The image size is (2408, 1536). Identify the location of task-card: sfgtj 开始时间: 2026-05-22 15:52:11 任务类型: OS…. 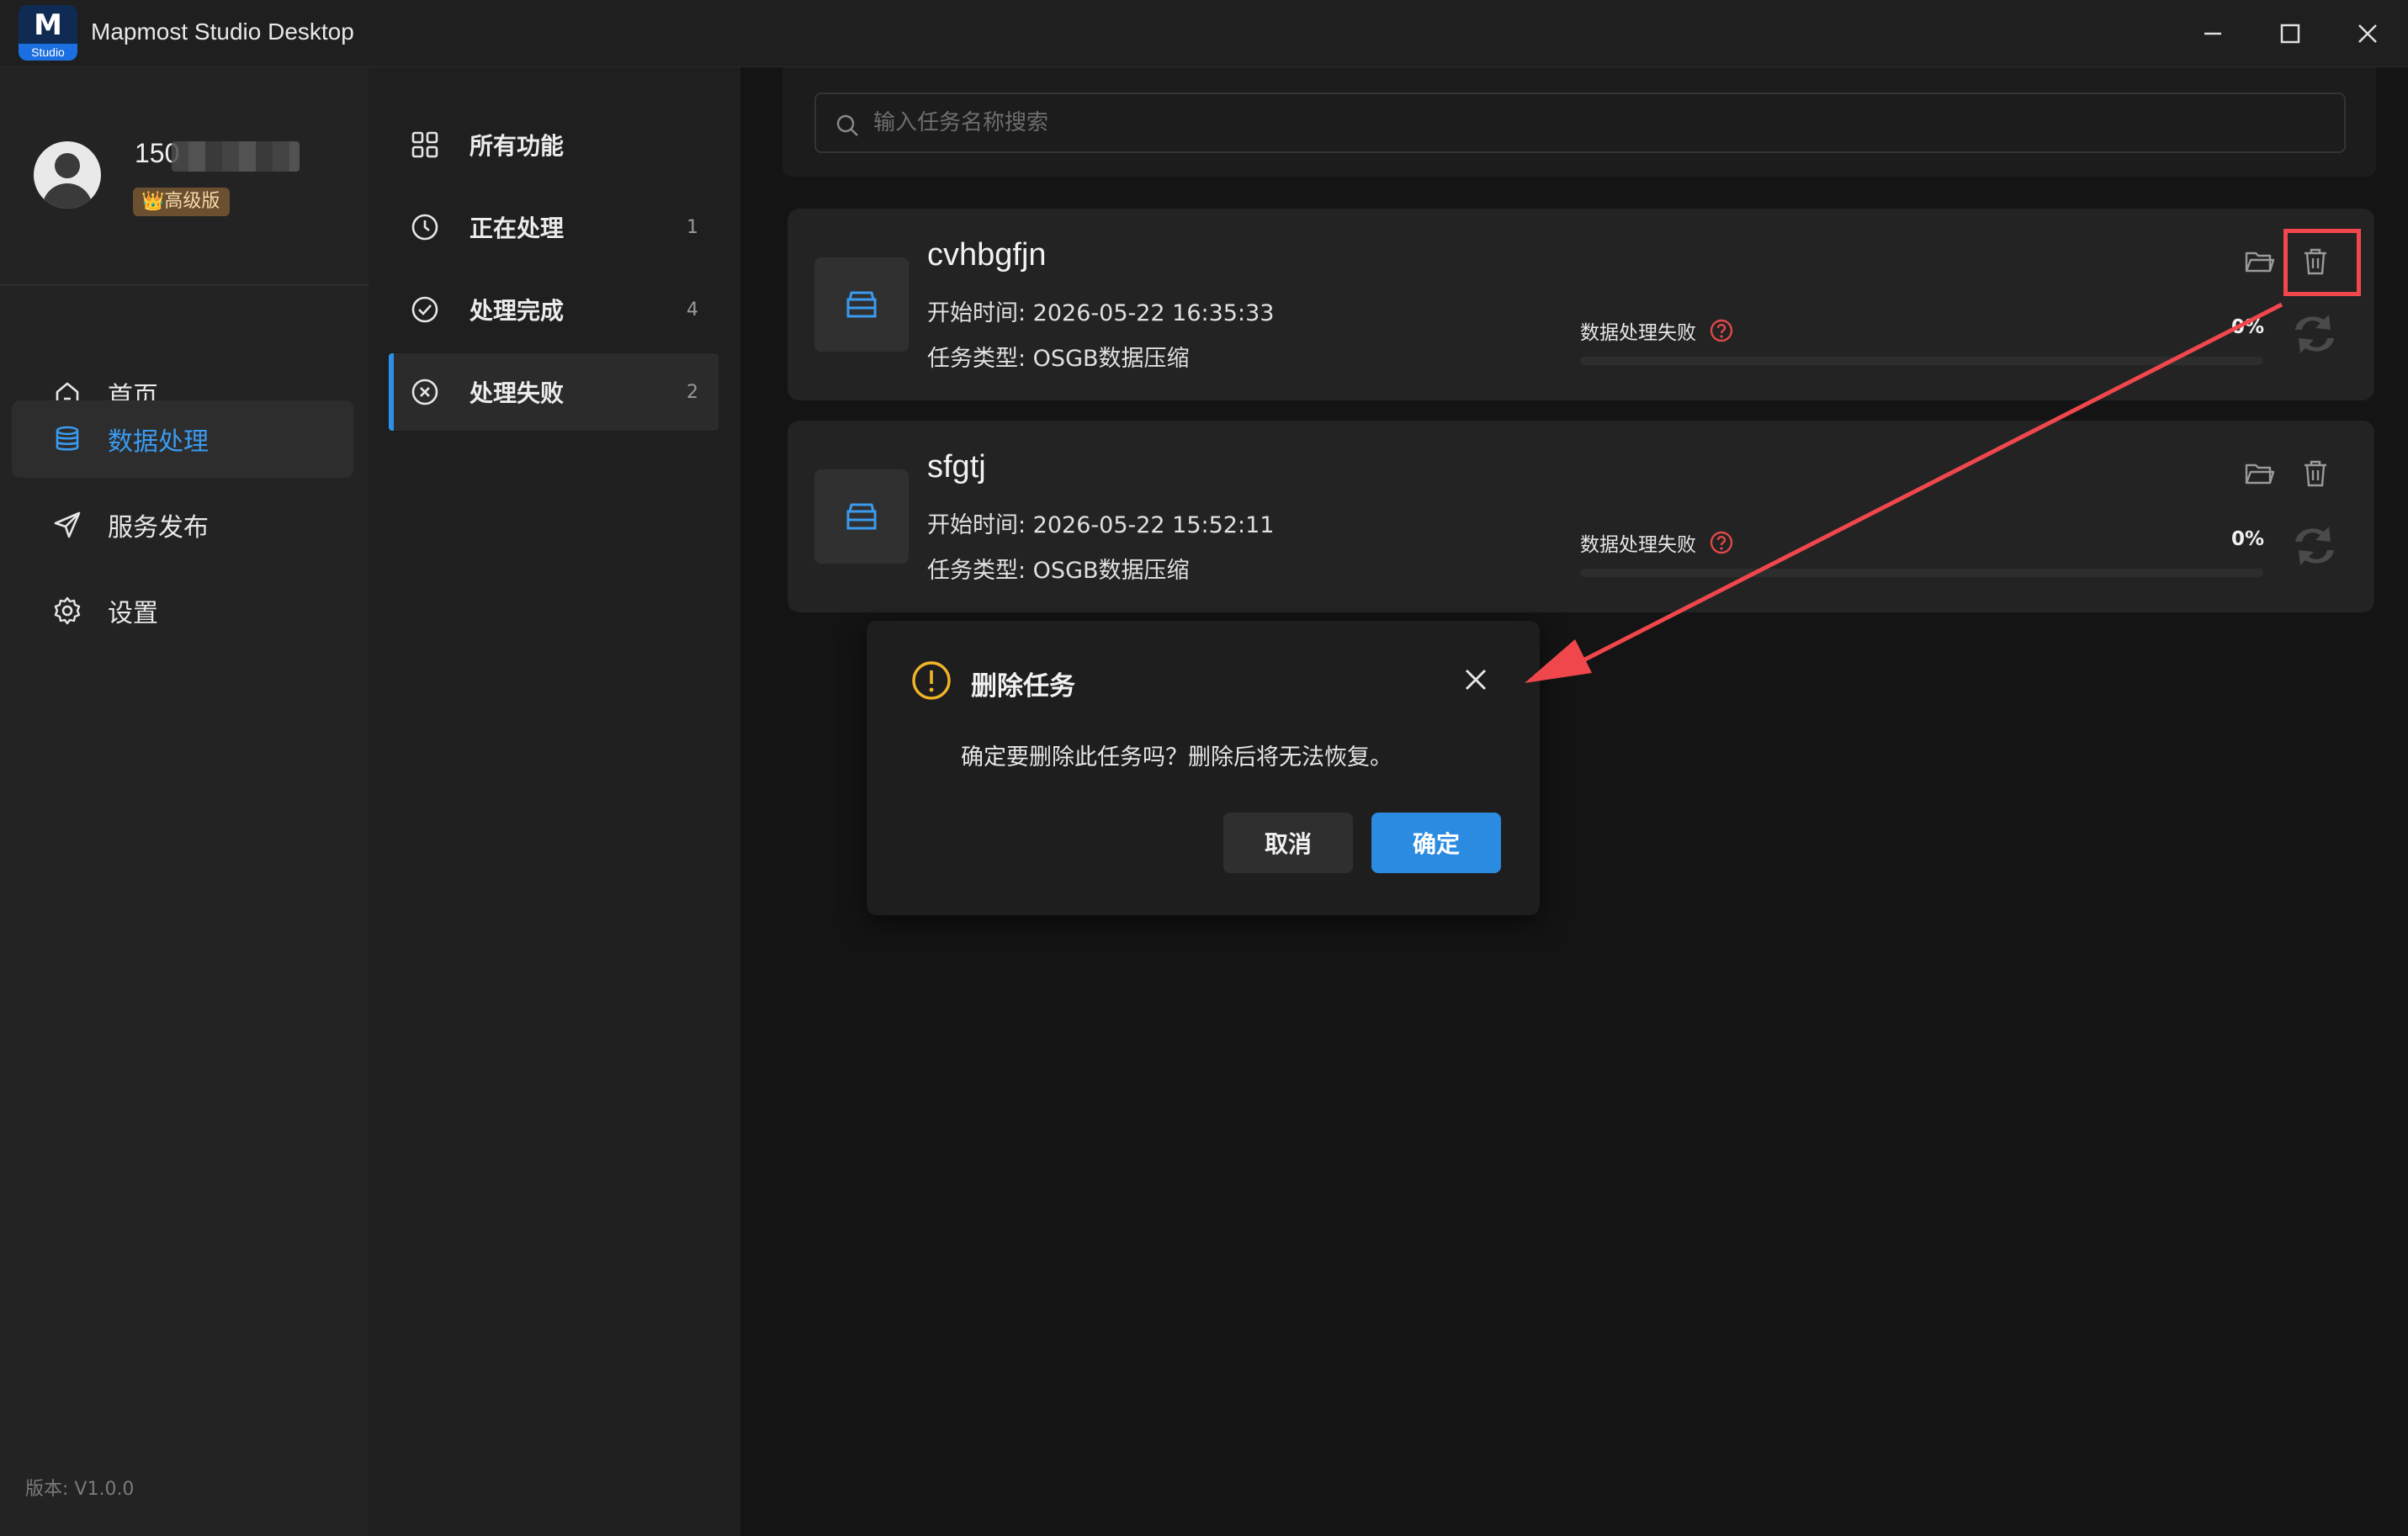
(1581, 516).